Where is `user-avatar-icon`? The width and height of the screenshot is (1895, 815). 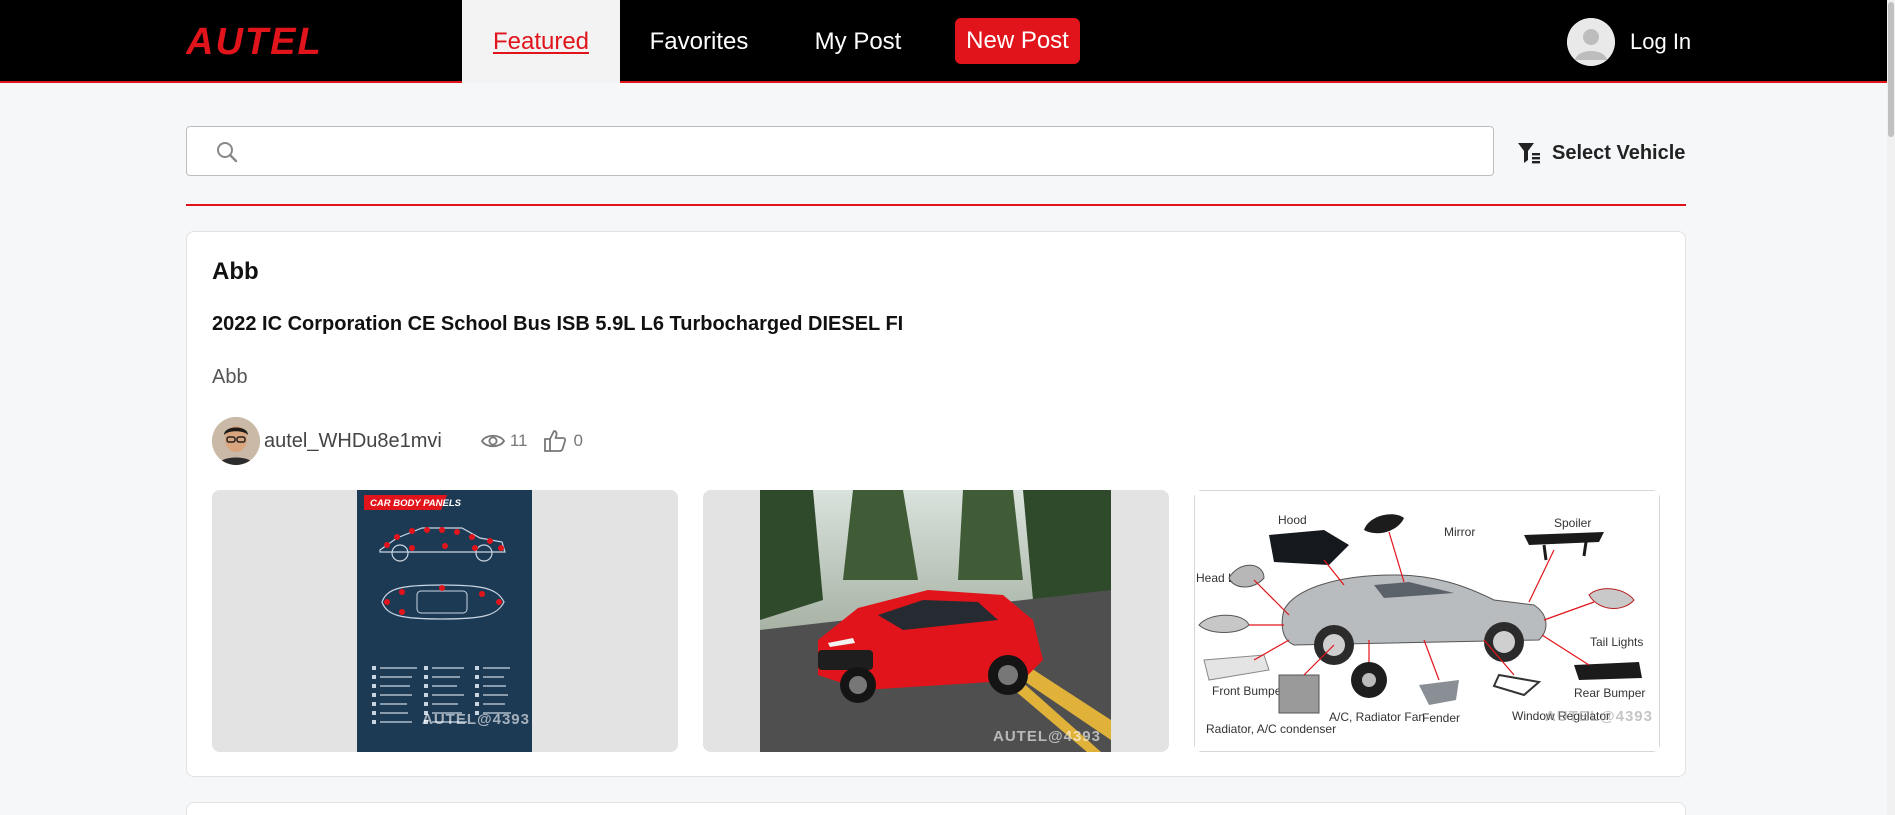 user-avatar-icon is located at coordinates (1591, 42).